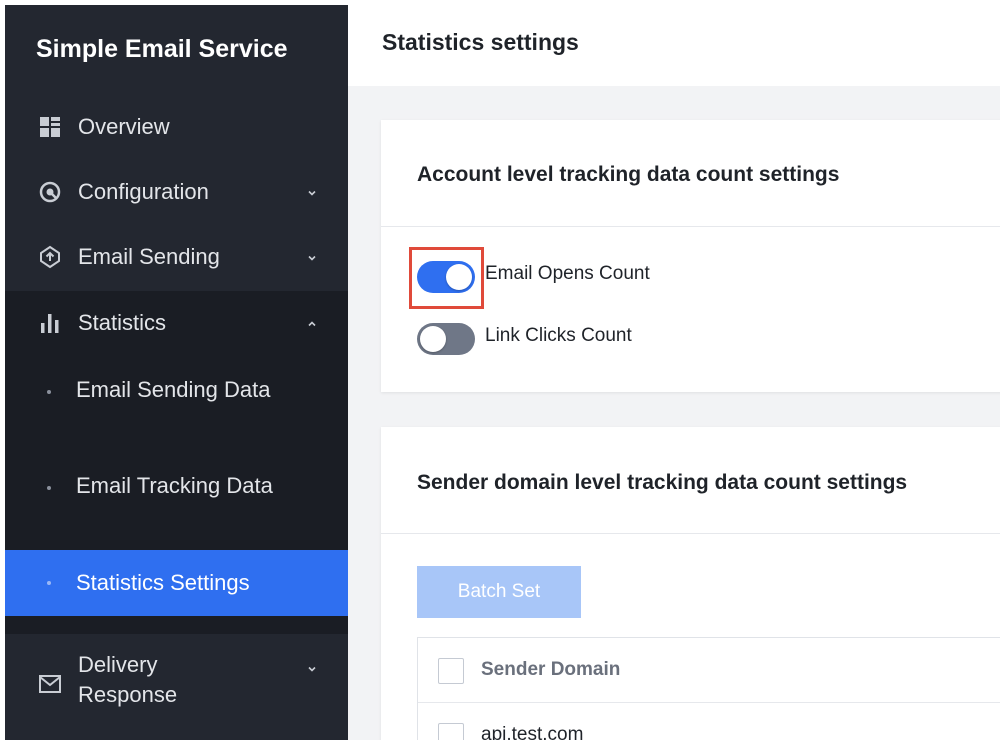 Image resolution: width=1000 pixels, height=740 pixels. Describe the element at coordinates (50, 684) in the screenshot. I see `mail-icon` at that location.